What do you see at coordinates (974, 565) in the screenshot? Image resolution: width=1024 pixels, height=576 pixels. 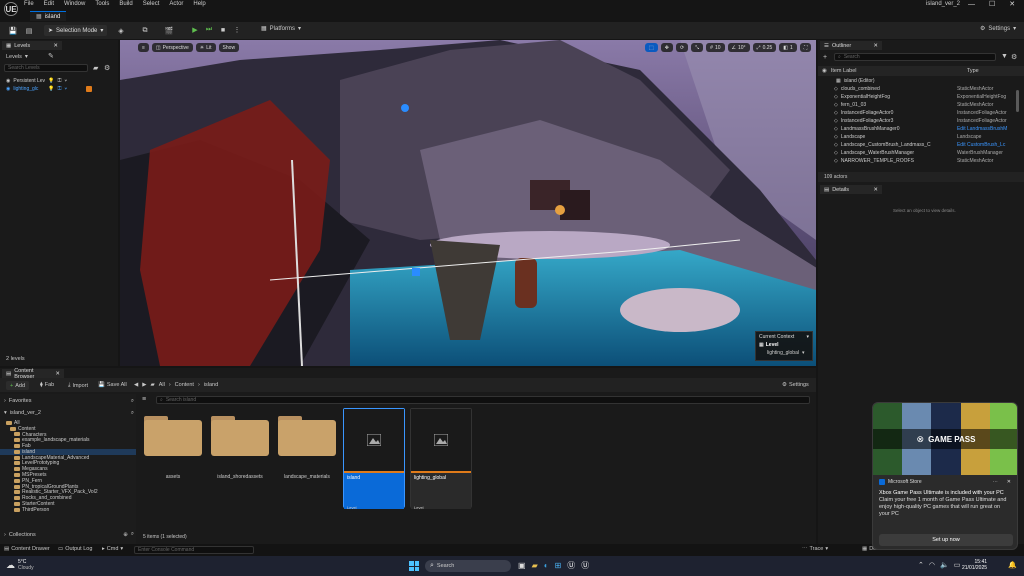 I see `clock: 15:41 21/01/2025` at bounding box center [974, 565].